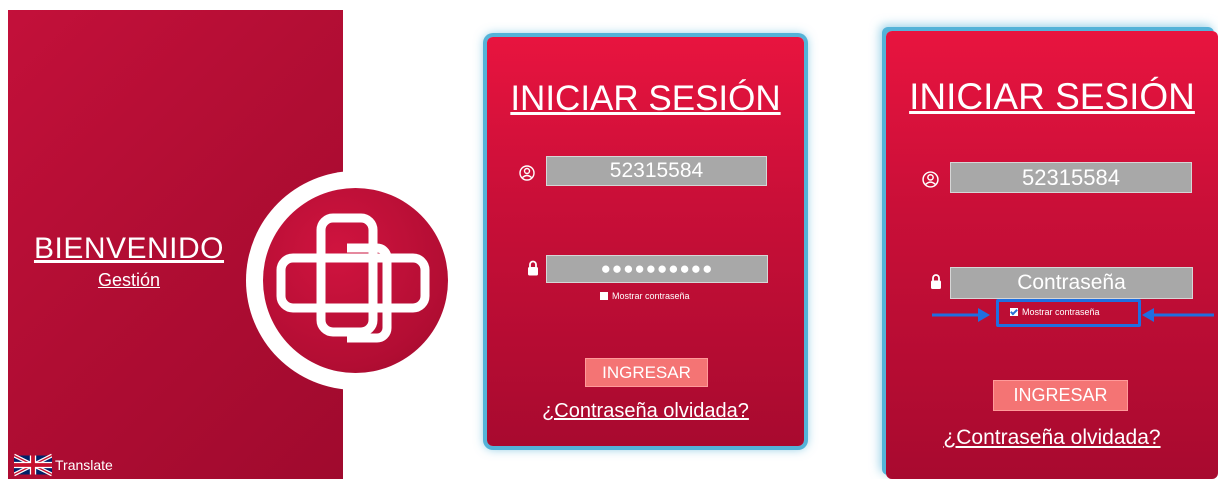 The image size is (1218, 479). I want to click on logo, so click(355, 280).